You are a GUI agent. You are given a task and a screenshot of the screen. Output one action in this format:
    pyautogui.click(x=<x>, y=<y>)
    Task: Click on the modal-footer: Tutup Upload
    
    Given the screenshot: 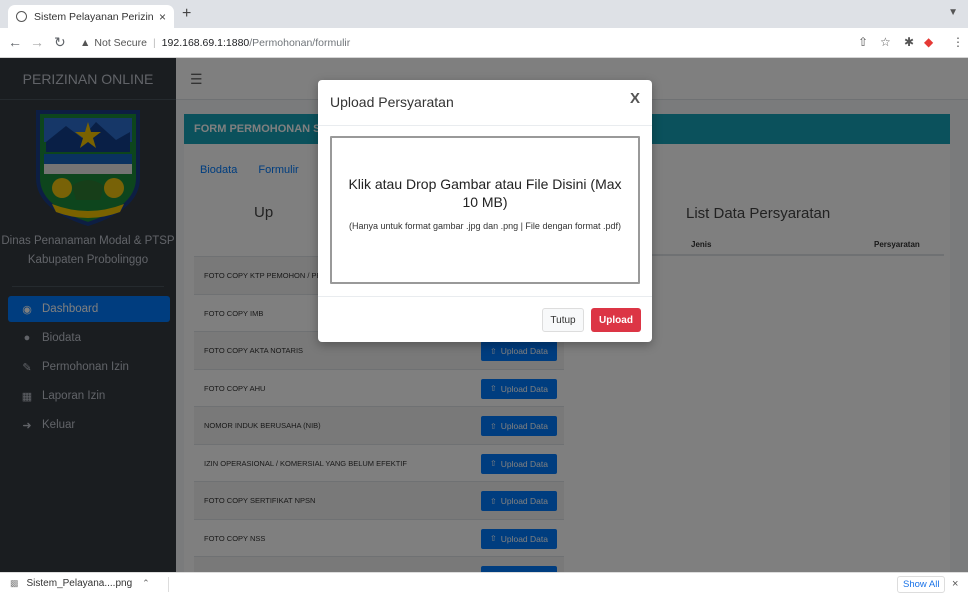 What is the action you would take?
    pyautogui.click(x=485, y=319)
    